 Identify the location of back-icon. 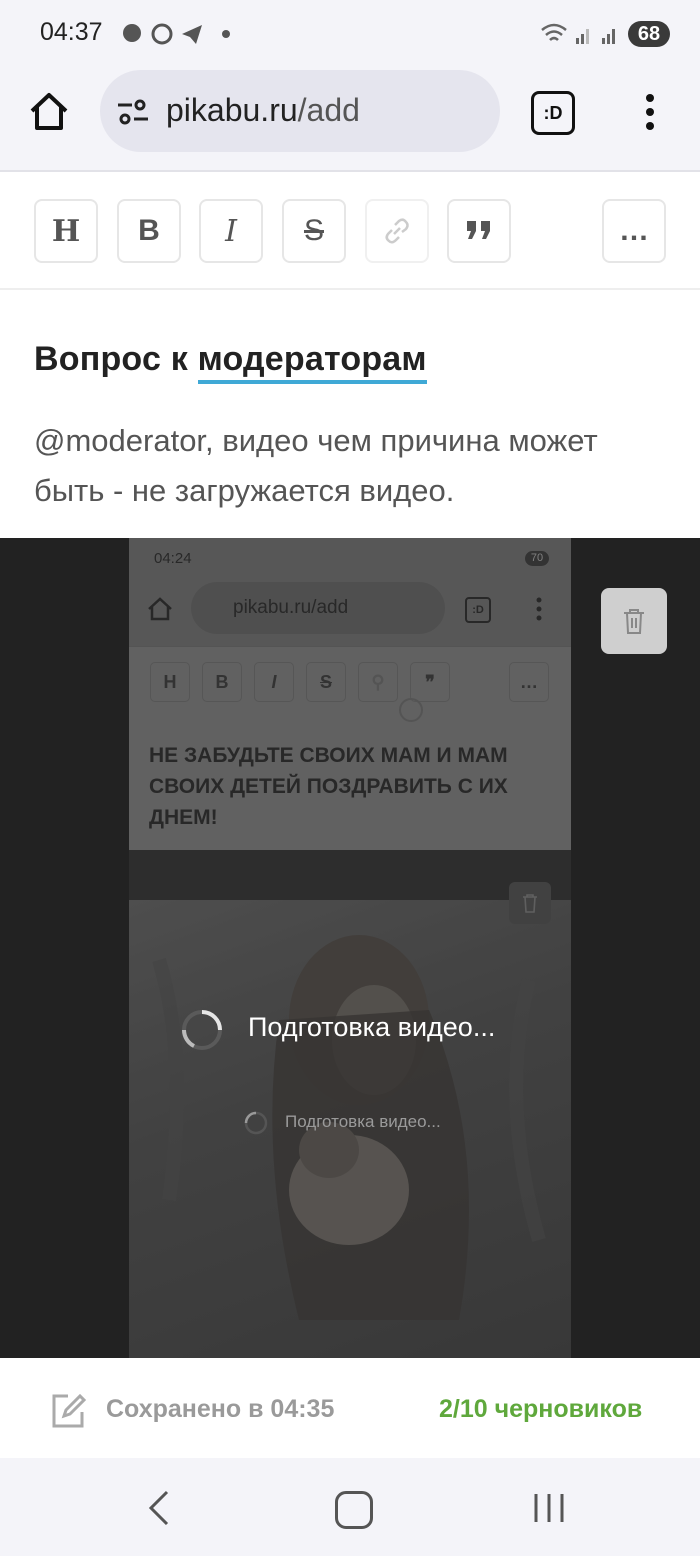
(158, 1508).